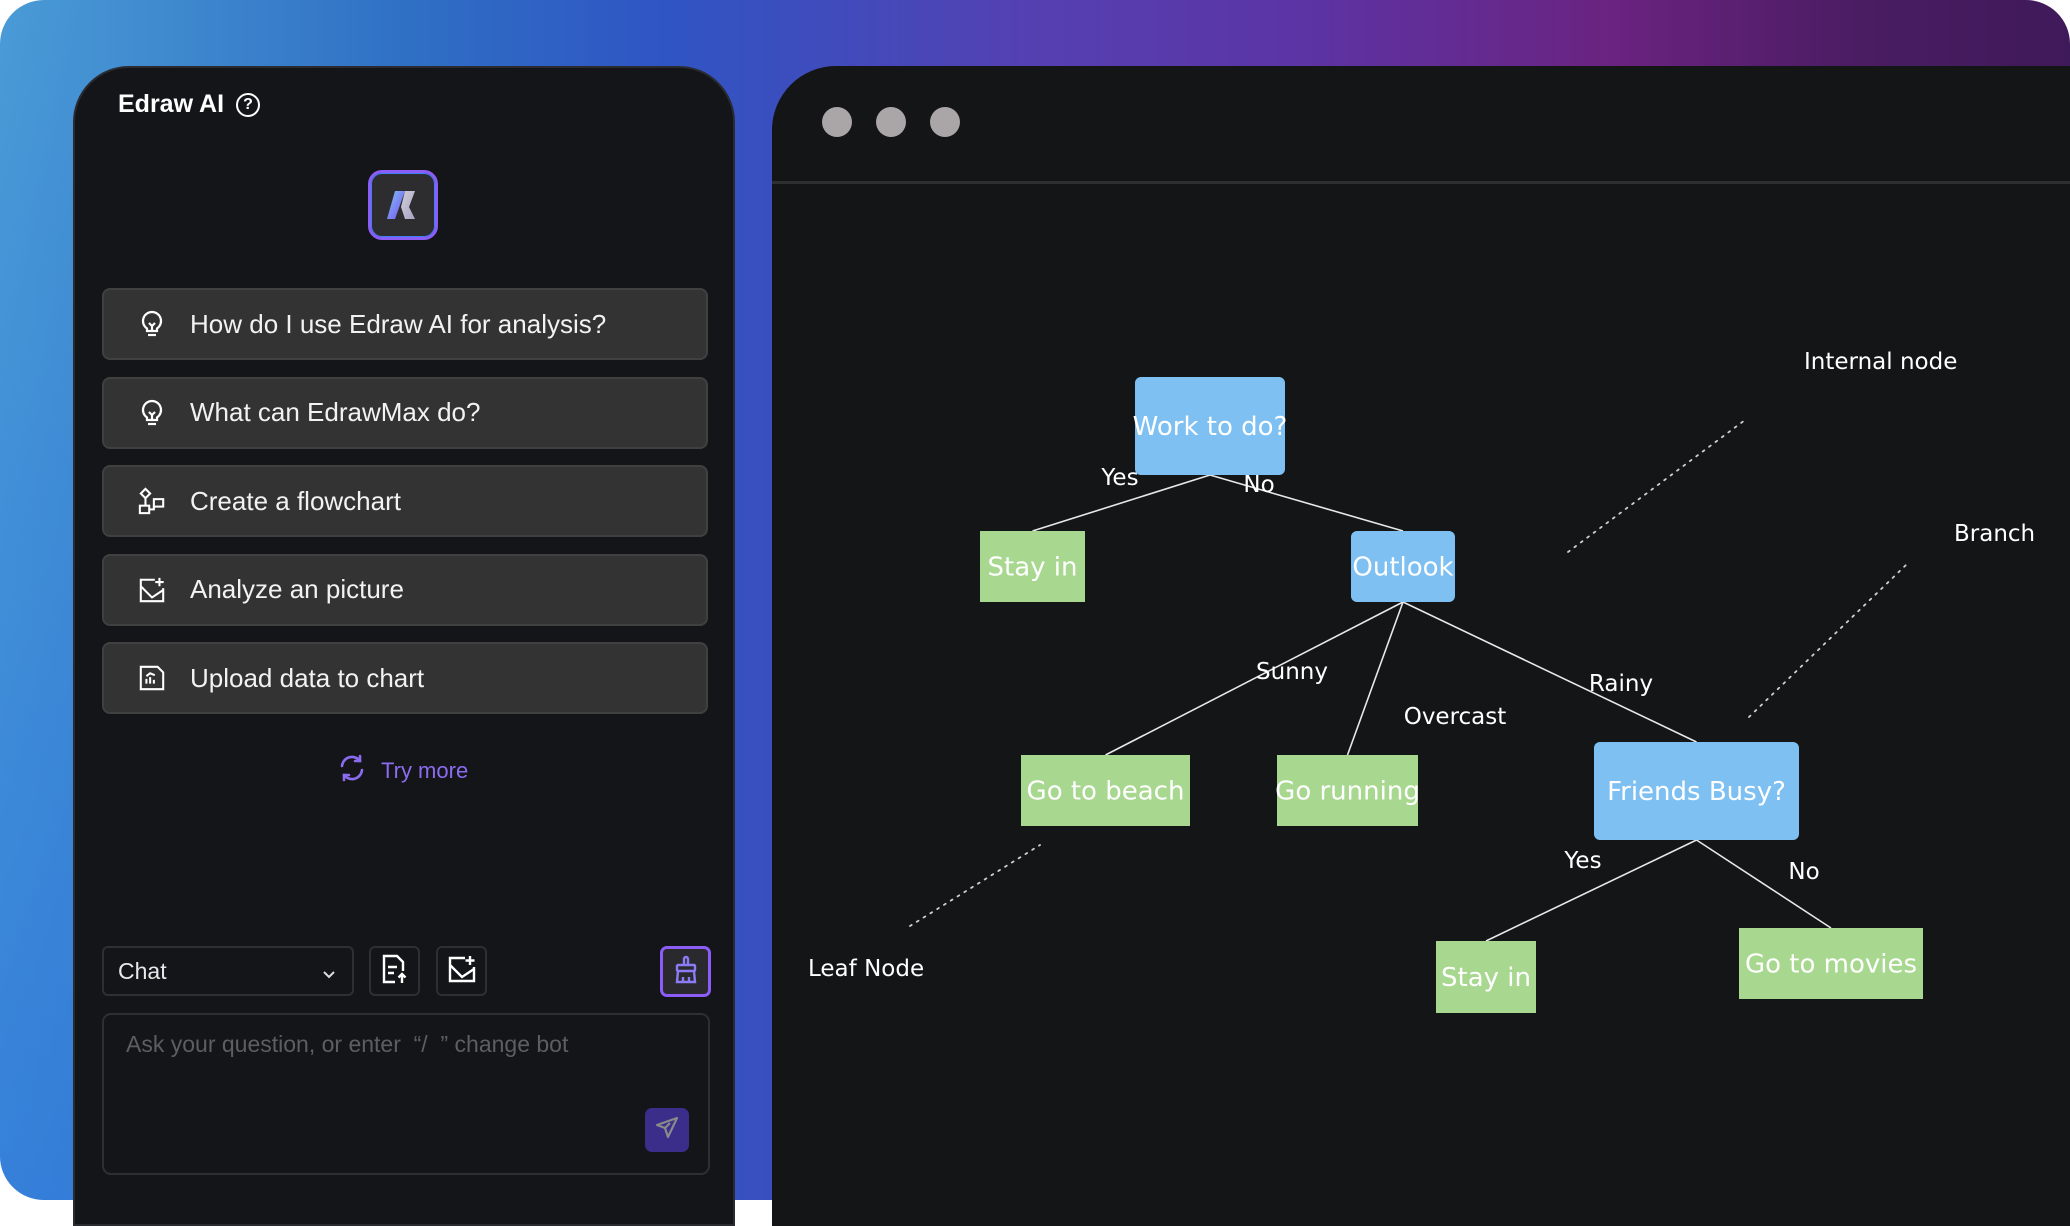 This screenshot has height=1226, width=2070. What do you see at coordinates (1994, 534) in the screenshot?
I see `annotation-label: Branch` at bounding box center [1994, 534].